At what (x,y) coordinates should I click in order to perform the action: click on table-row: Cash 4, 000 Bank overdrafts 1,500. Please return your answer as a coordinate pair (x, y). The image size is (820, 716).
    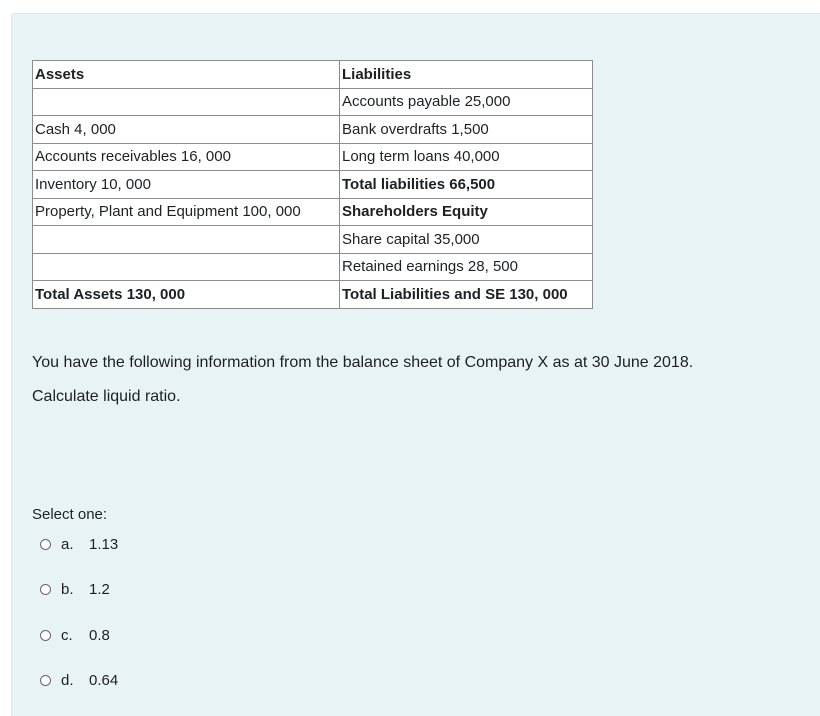
    Looking at the image, I should click on (312, 129).